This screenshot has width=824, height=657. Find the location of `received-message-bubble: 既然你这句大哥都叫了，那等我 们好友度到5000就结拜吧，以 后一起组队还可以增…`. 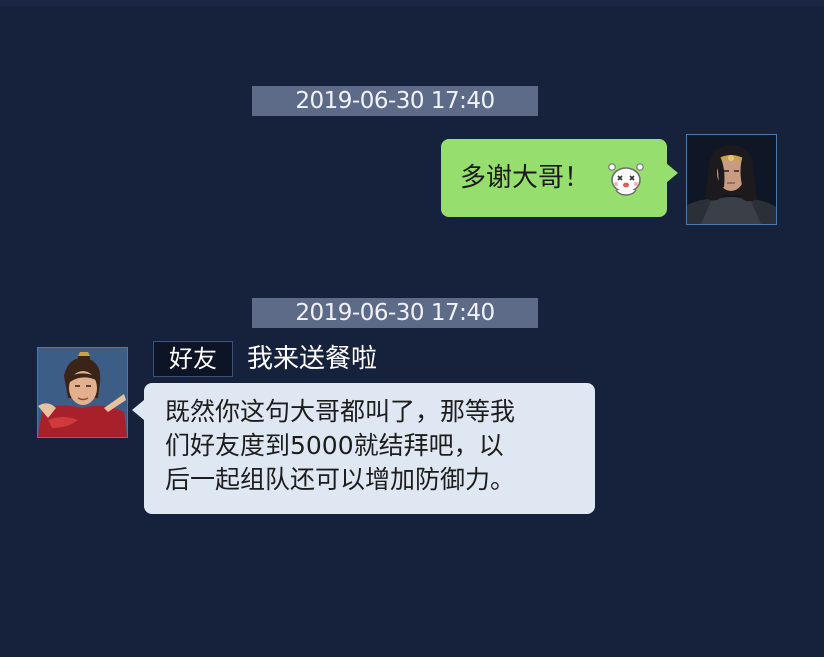

received-message-bubble: 既然你这句大哥都叫了，那等我 们好友度到5000就结拜吧，以 后一起组队还可以增… is located at coordinates (363, 448).